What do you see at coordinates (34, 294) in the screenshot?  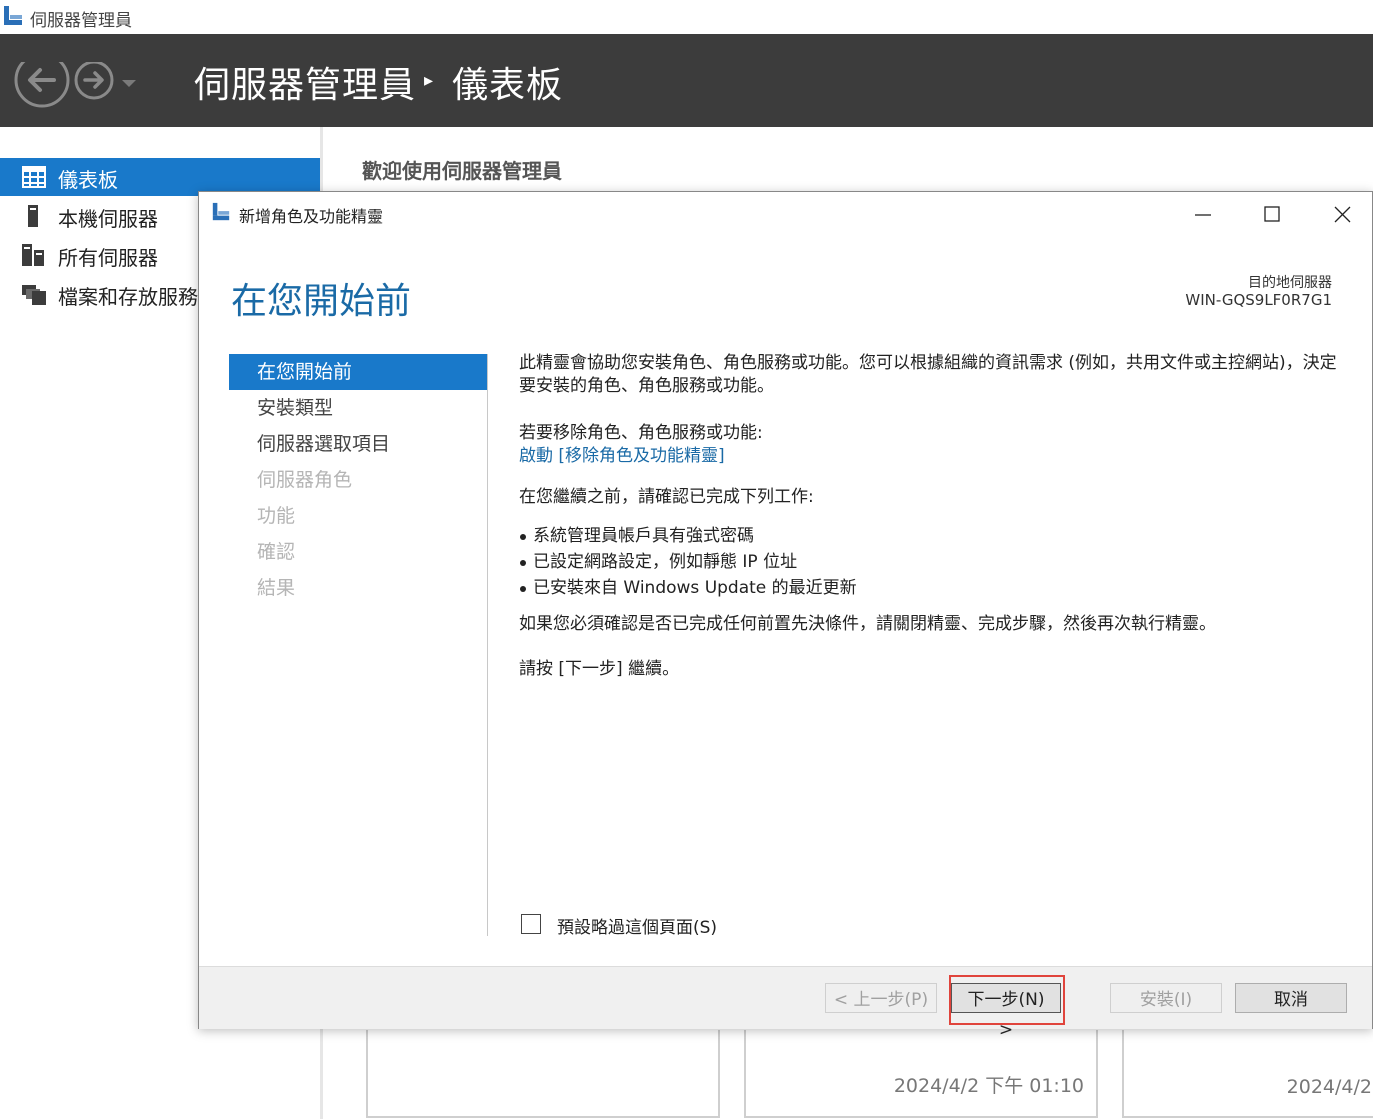 I see `file-storage-icon` at bounding box center [34, 294].